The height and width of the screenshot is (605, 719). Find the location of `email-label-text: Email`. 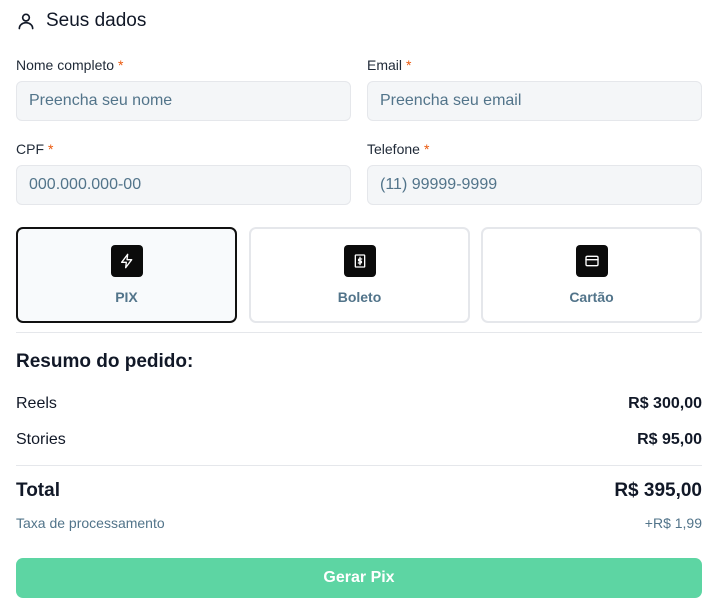

email-label-text: Email is located at coordinates (385, 65).